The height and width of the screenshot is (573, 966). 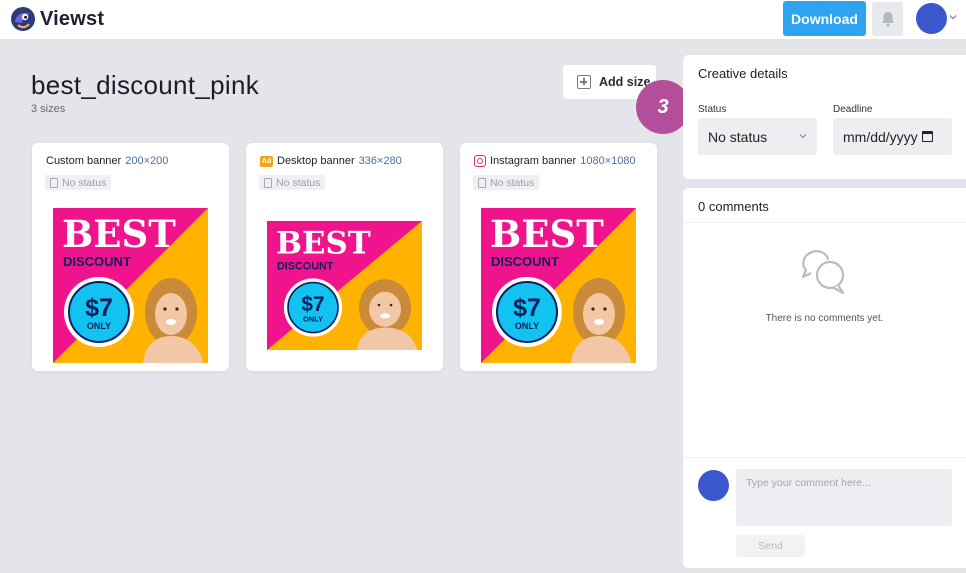 What do you see at coordinates (380, 161) in the screenshot?
I see `card-dims: 336×280` at bounding box center [380, 161].